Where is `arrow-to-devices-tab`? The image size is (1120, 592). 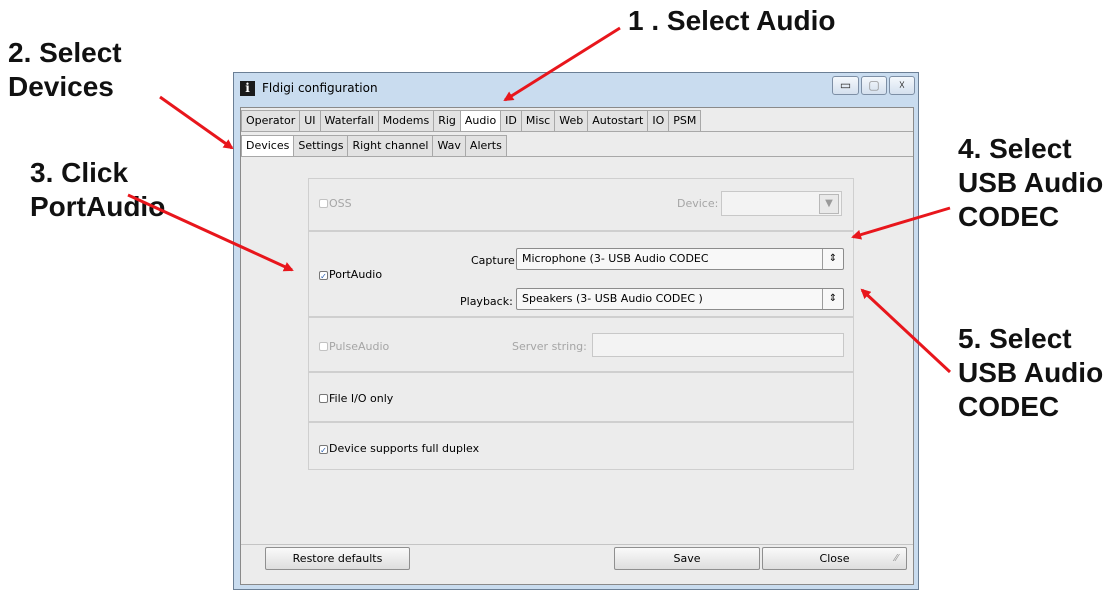
arrow-to-devices-tab is located at coordinates (196, 122).